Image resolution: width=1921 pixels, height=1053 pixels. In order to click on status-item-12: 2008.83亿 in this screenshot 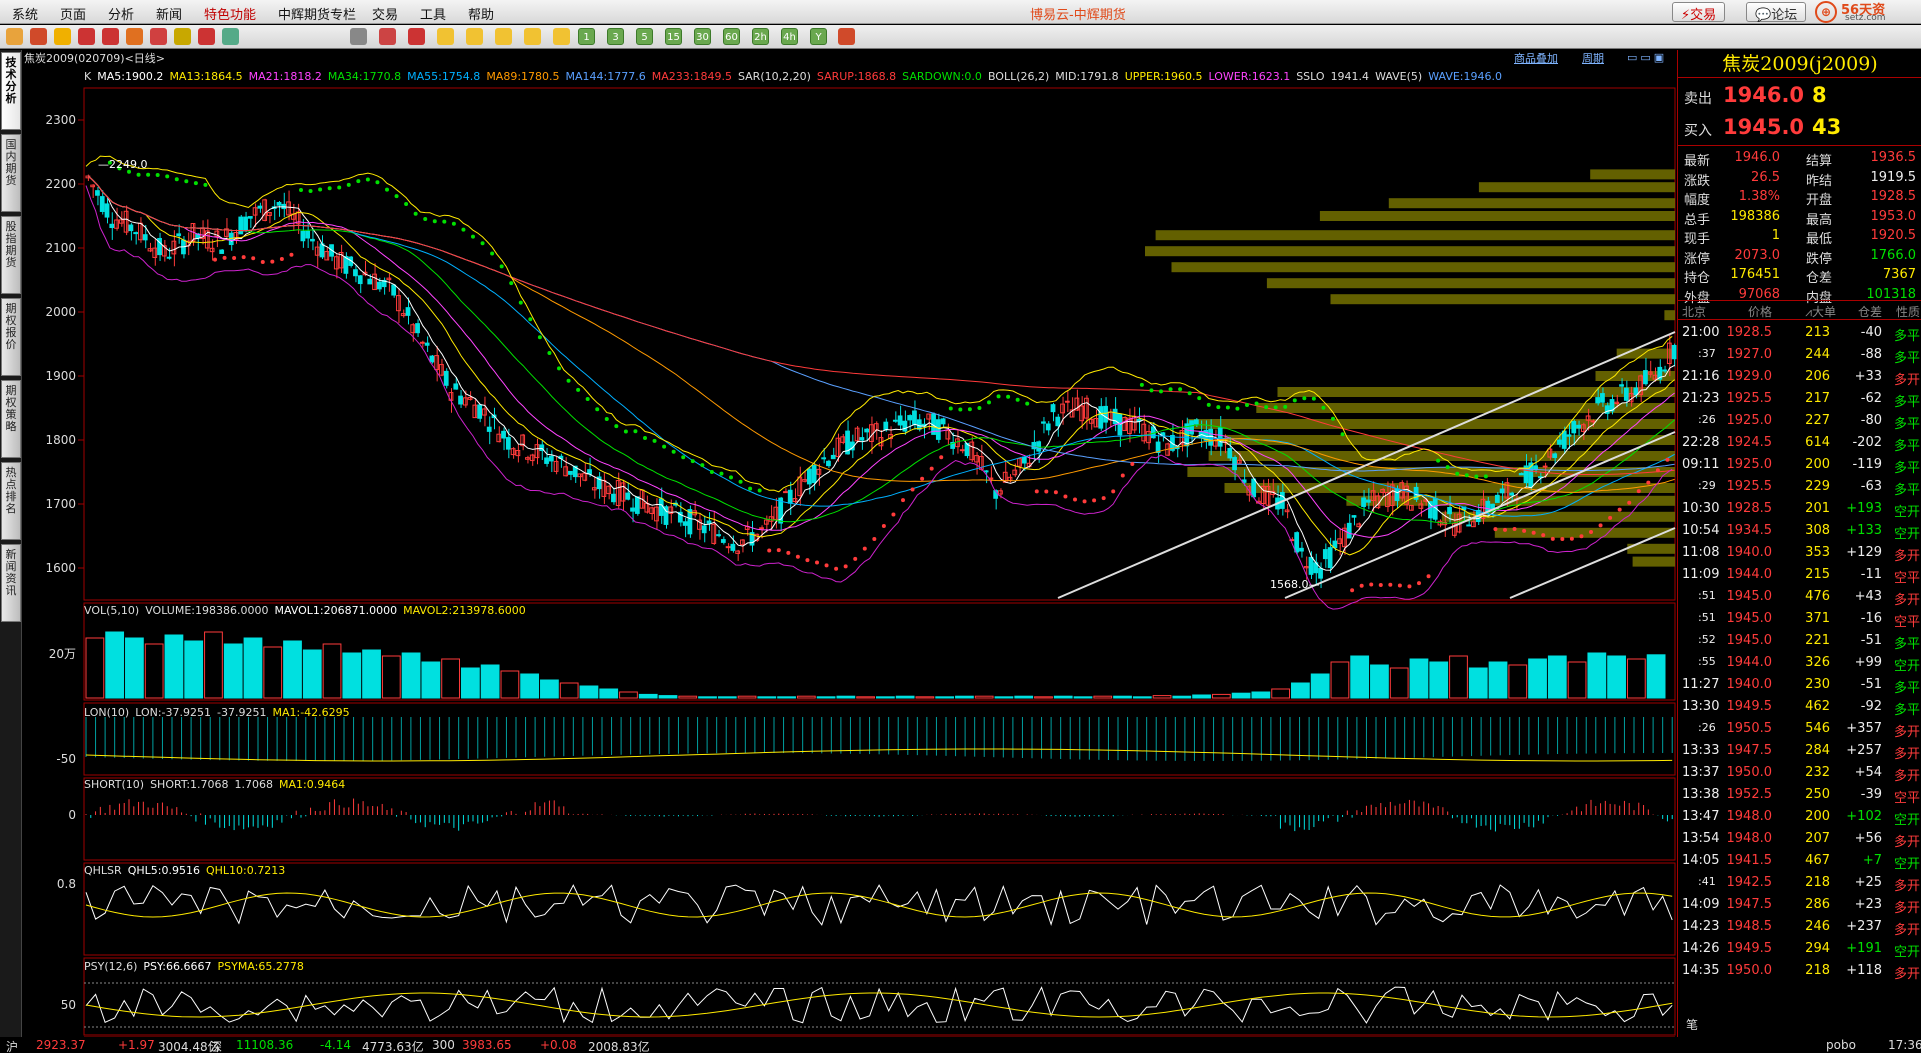, I will do `click(619, 1046)`.